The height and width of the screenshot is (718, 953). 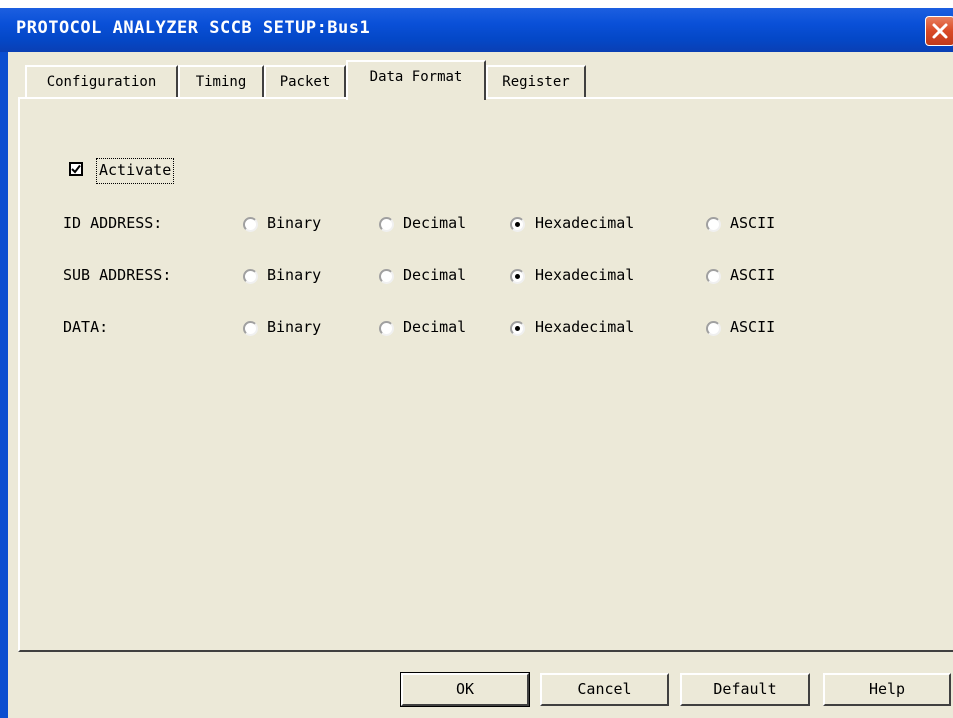 I want to click on tab-packet: Packet, so click(x=305, y=81).